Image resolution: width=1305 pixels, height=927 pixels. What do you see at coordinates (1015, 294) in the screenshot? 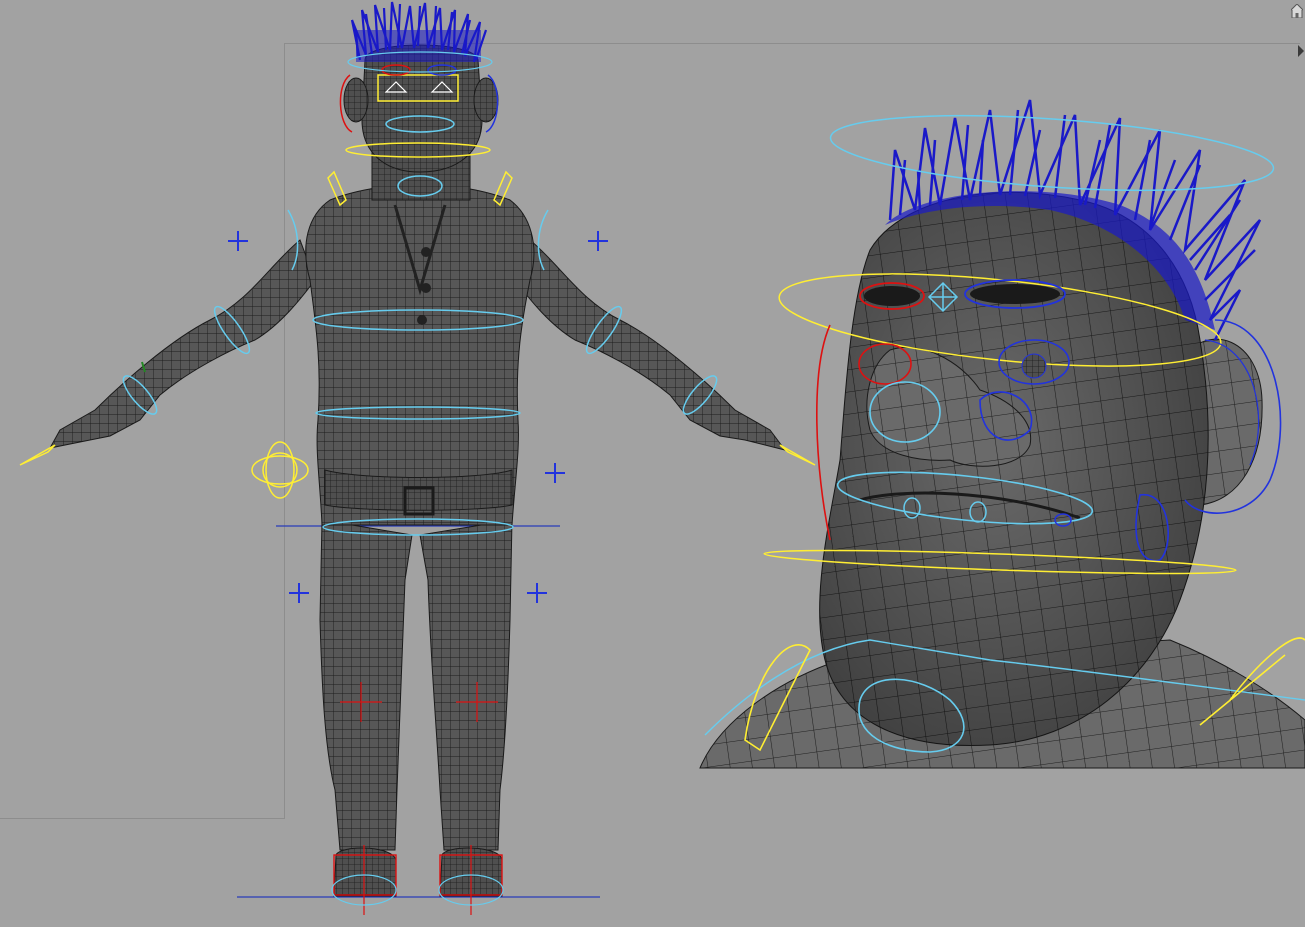
I see `closeup-right-brow` at bounding box center [1015, 294].